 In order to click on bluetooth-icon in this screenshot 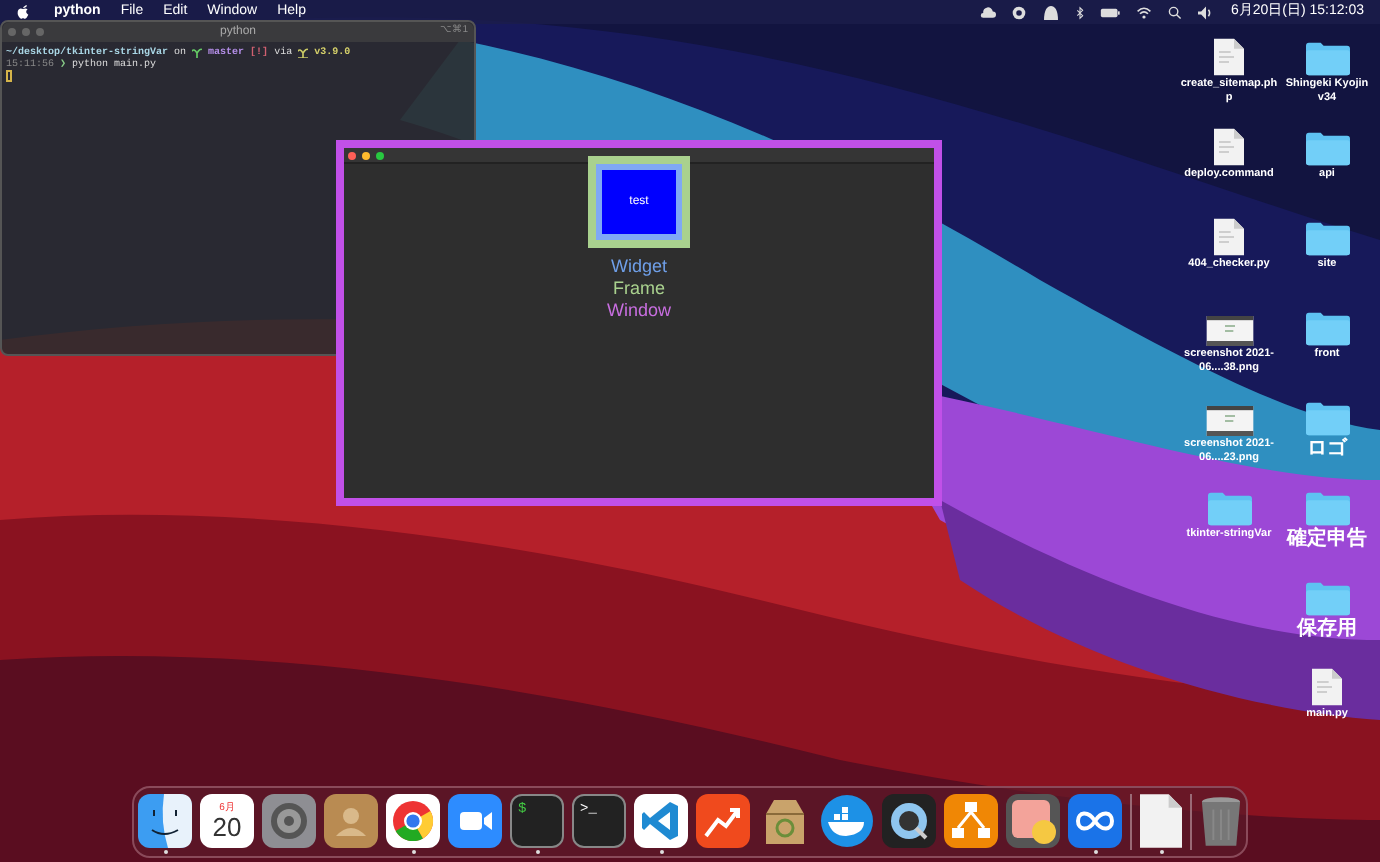, I will do `click(1080, 12)`.